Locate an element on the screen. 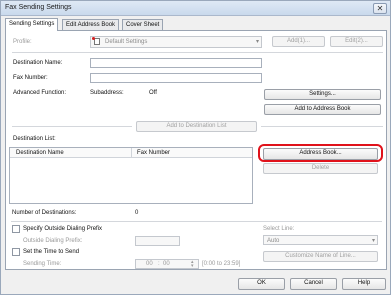 This screenshot has width=391, height=295. destination-list: Destination Name Fax Number is located at coordinates (131, 175).